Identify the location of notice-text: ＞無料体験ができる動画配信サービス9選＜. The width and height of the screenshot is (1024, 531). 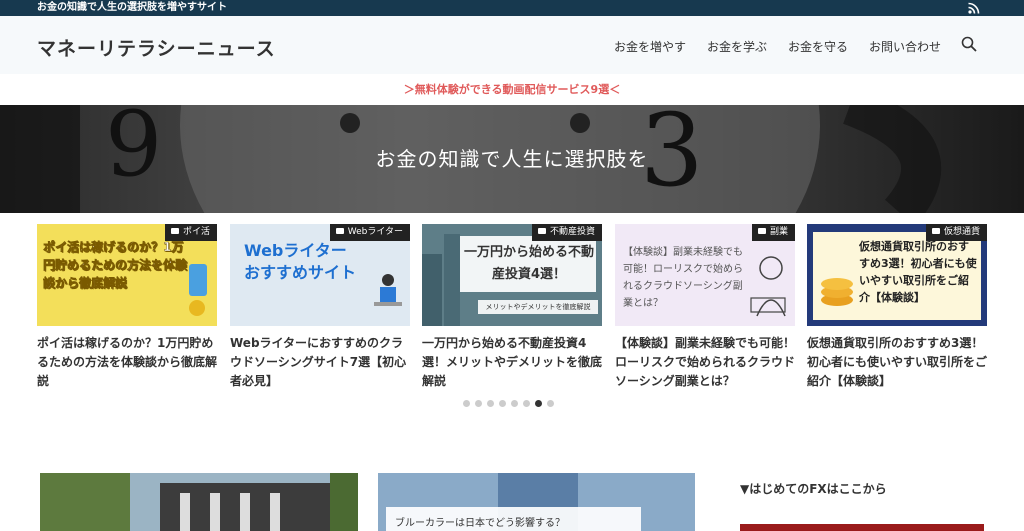
(512, 89).